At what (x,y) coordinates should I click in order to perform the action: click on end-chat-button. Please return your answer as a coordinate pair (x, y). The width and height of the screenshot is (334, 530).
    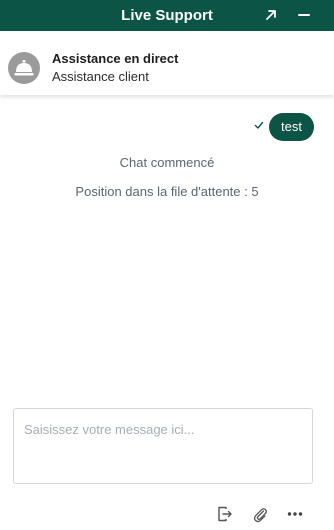
    Looking at the image, I should click on (225, 514).